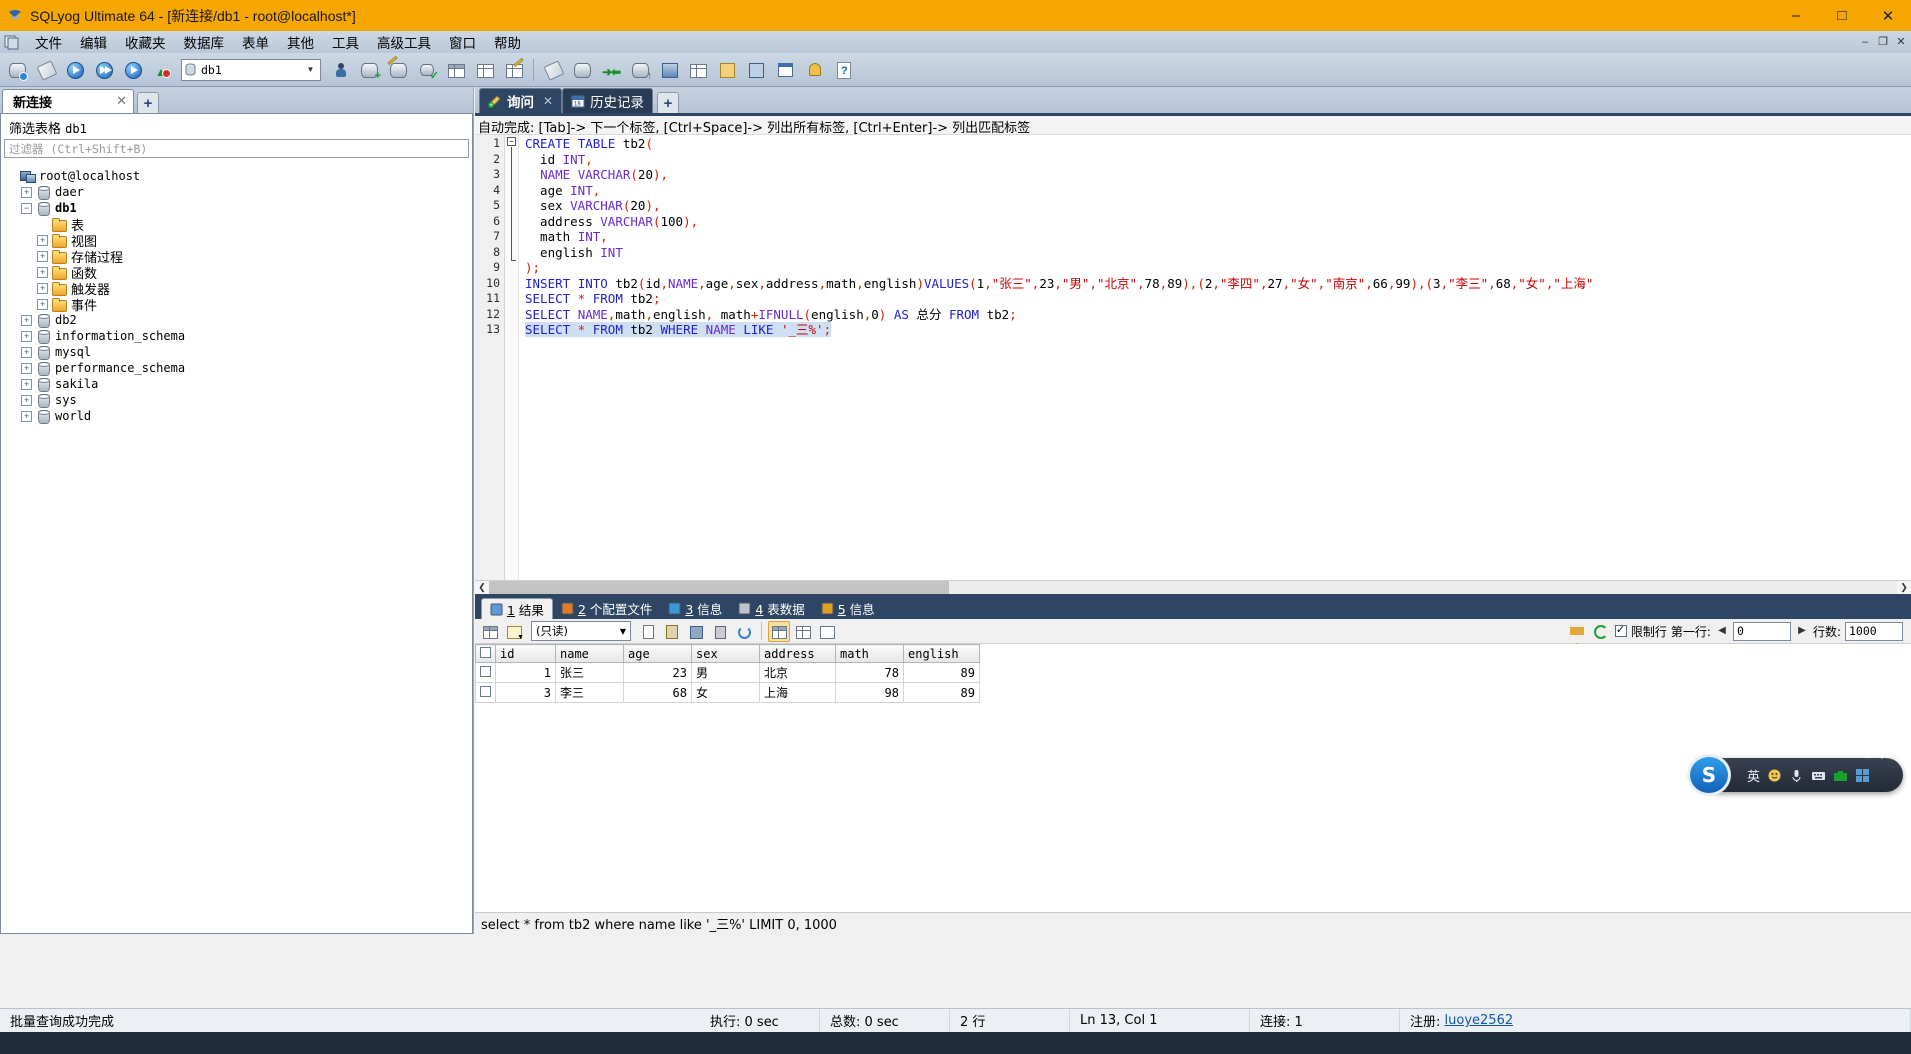 The width and height of the screenshot is (1911, 1054). Describe the element at coordinates (589, 653) in the screenshot. I see `column-header-name: name` at that location.